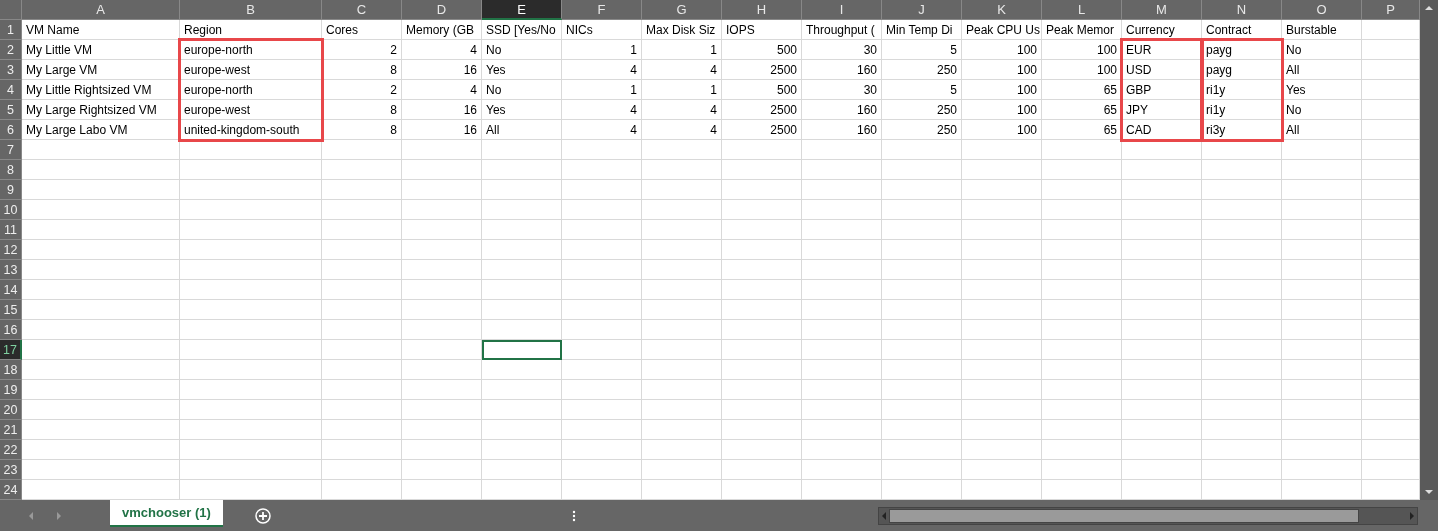  What do you see at coordinates (362, 90) in the screenshot?
I see `table-cell: 2` at bounding box center [362, 90].